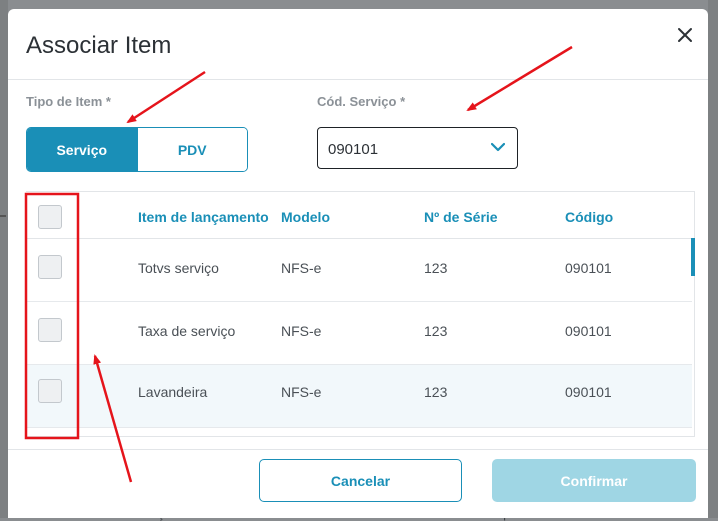 This screenshot has width=718, height=521. I want to click on footer-divider, so click(358, 449).